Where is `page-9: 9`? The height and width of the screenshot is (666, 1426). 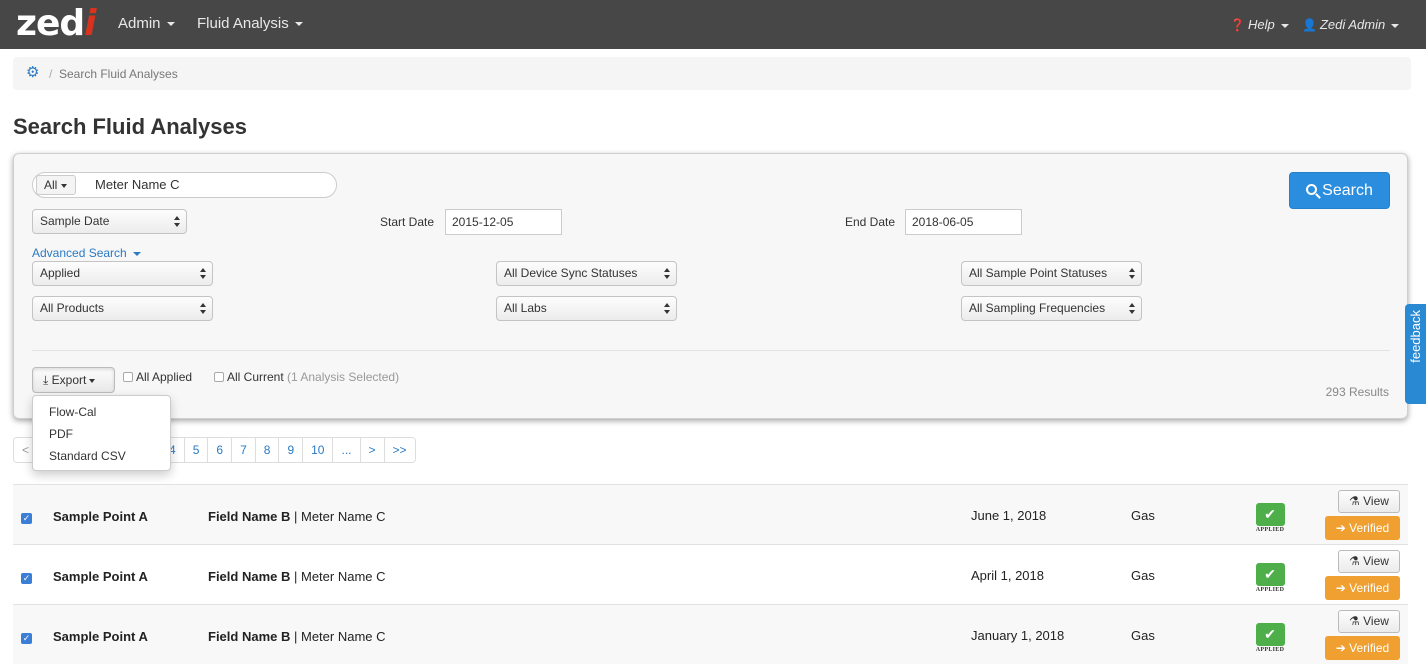 page-9: 9 is located at coordinates (291, 450).